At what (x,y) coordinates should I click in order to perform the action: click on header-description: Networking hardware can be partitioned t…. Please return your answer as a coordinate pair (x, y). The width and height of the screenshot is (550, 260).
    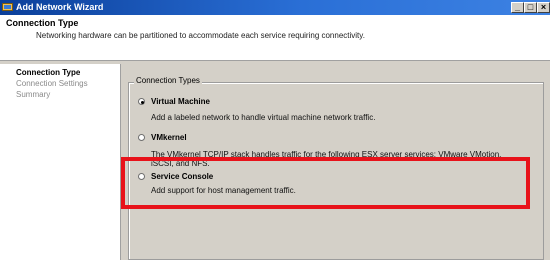
    Looking at the image, I should click on (200, 35).